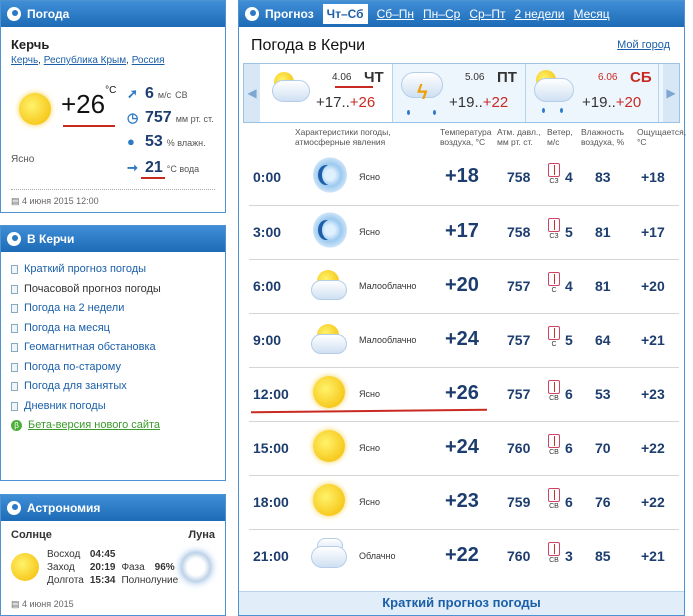 This screenshot has width=693, height=616. What do you see at coordinates (464, 232) in the screenshot?
I see `table-row: 3:00 Ясно +17 758 СЗ 5 81 +17` at bounding box center [464, 232].